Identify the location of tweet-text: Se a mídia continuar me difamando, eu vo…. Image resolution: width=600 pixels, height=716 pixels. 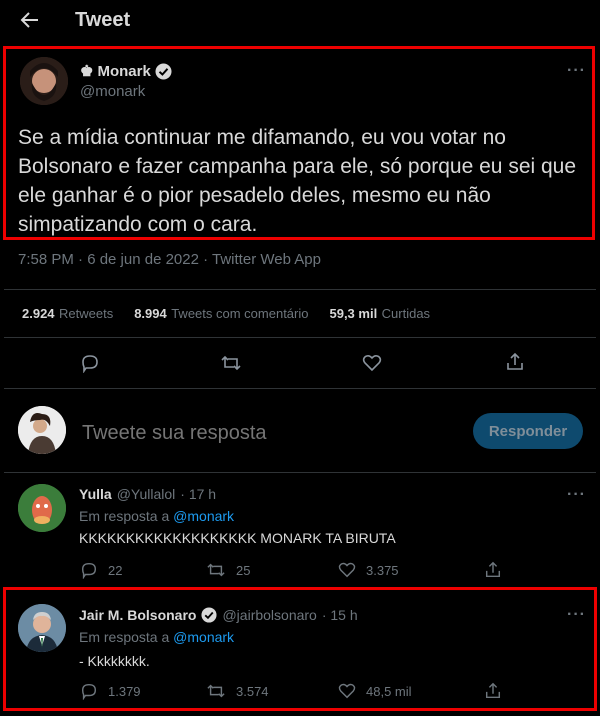
(297, 181).